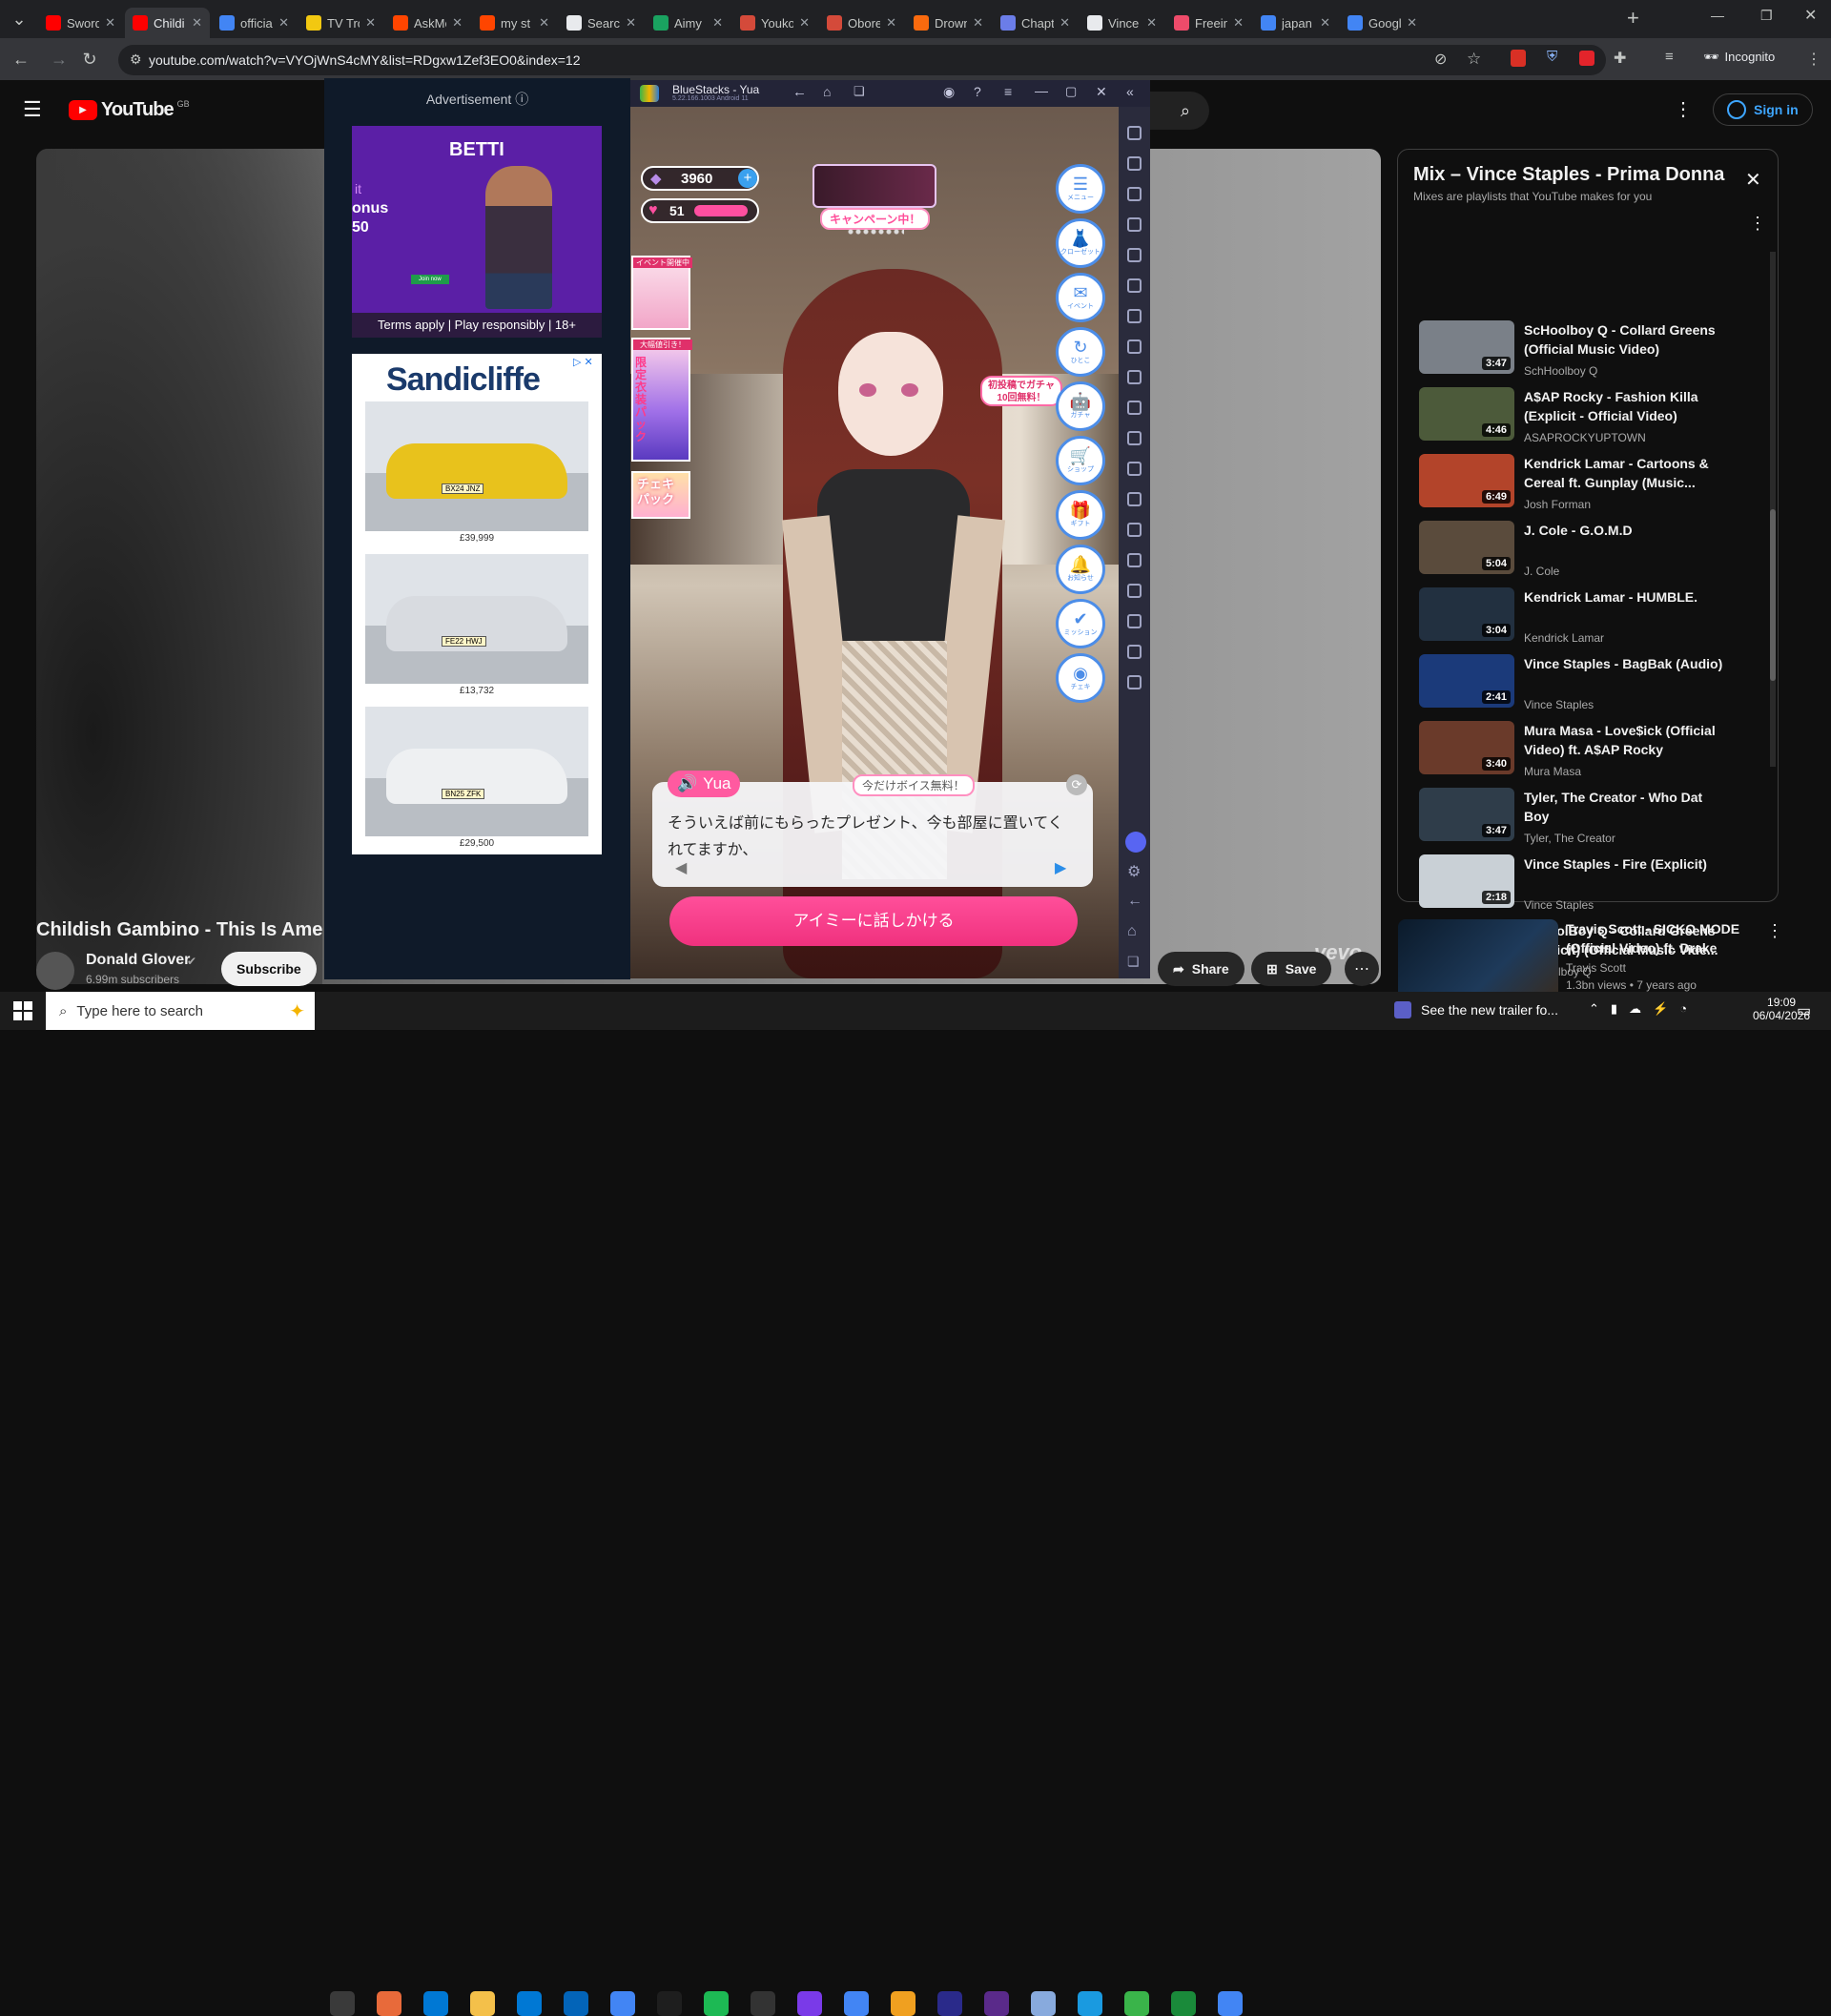 The height and width of the screenshot is (2016, 1831). Describe the element at coordinates (1624, 597) in the screenshot. I see `playlist-item-title: Kendrick Lamar - HUMBLE.` at that location.